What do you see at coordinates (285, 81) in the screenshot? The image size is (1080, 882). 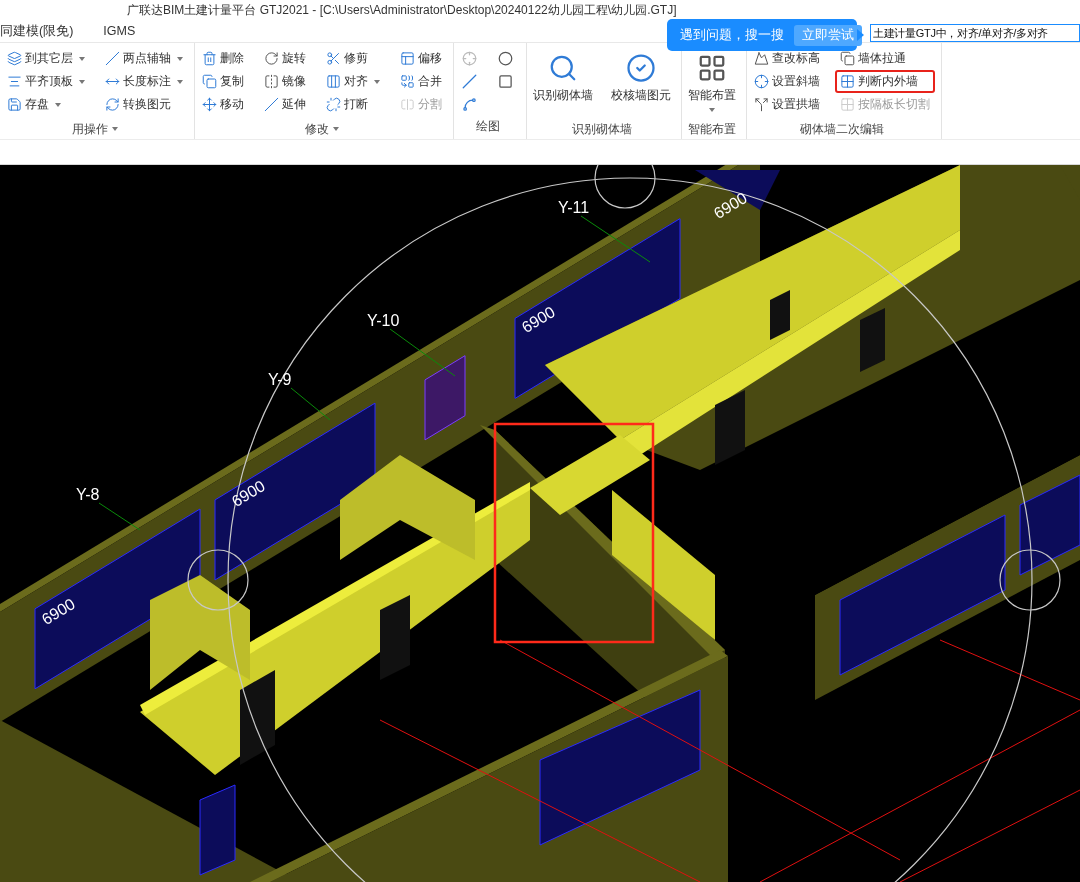 I see `ribbon-button: 镜像` at bounding box center [285, 81].